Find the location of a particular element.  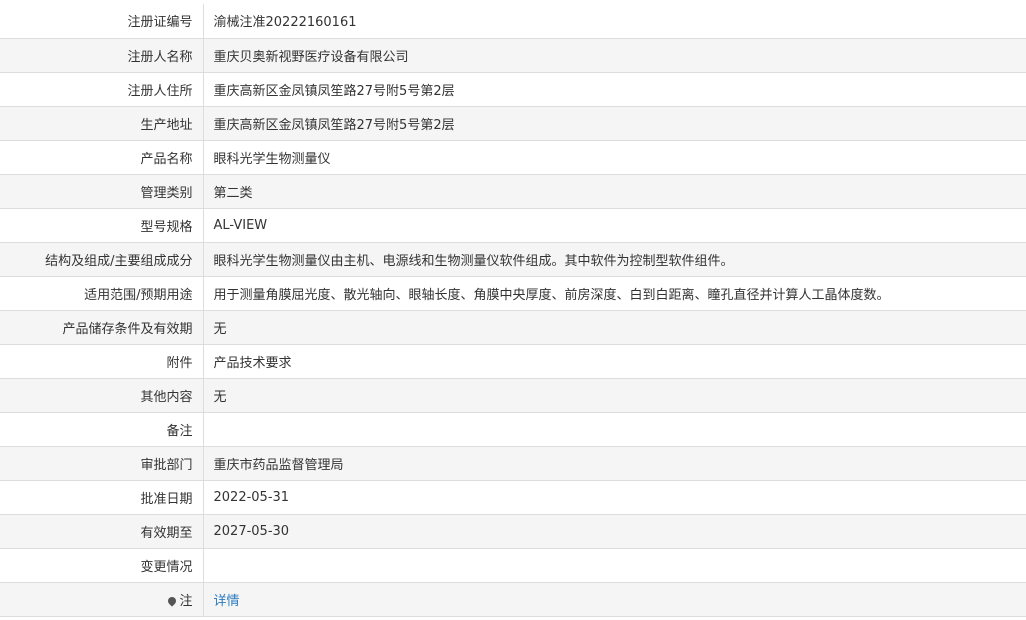

row-value: 重庆贝奥新视野医疗设备有限公司 is located at coordinates (614, 55).